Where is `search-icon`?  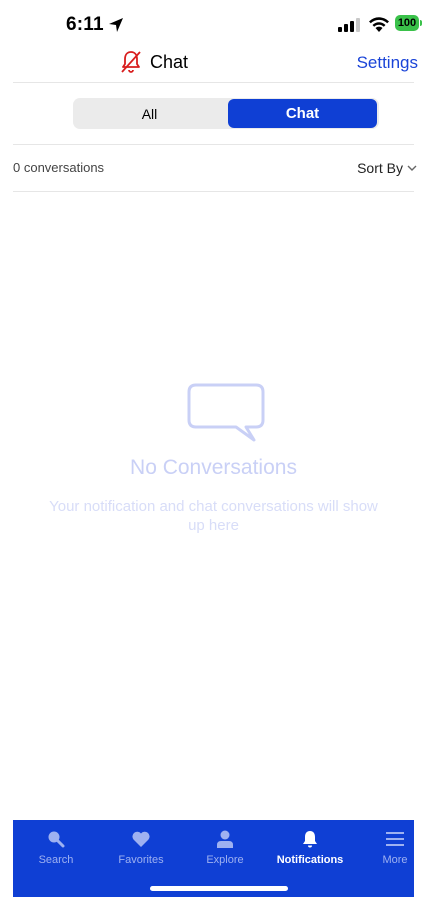
search-icon is located at coordinates (56, 839).